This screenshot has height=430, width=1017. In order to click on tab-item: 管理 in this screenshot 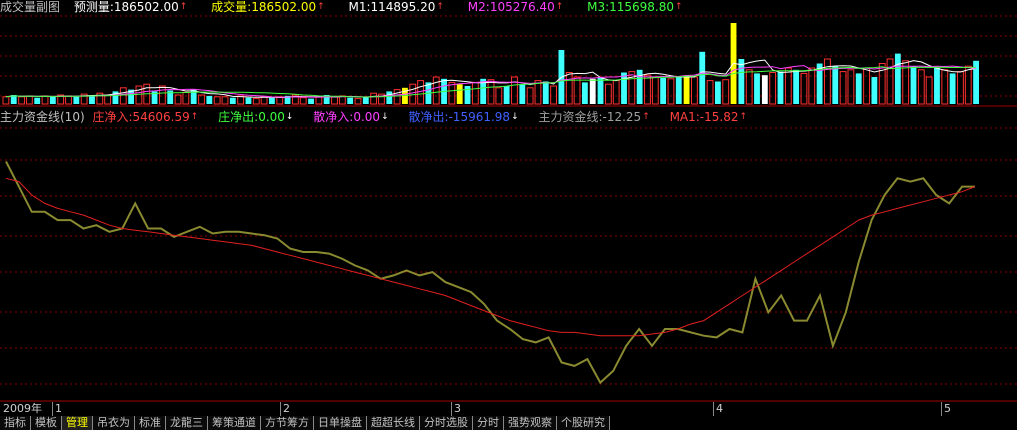, I will do `click(77, 423)`.